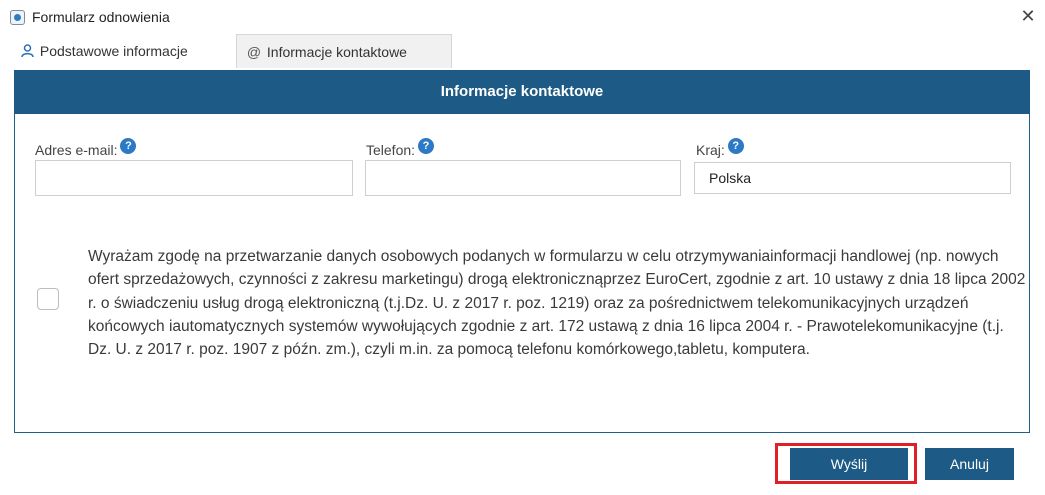 Image resolution: width=1045 pixels, height=495 pixels. Describe the element at coordinates (522, 17) in the screenshot. I see `title-bar: Formularz odnowienia ✕` at that location.